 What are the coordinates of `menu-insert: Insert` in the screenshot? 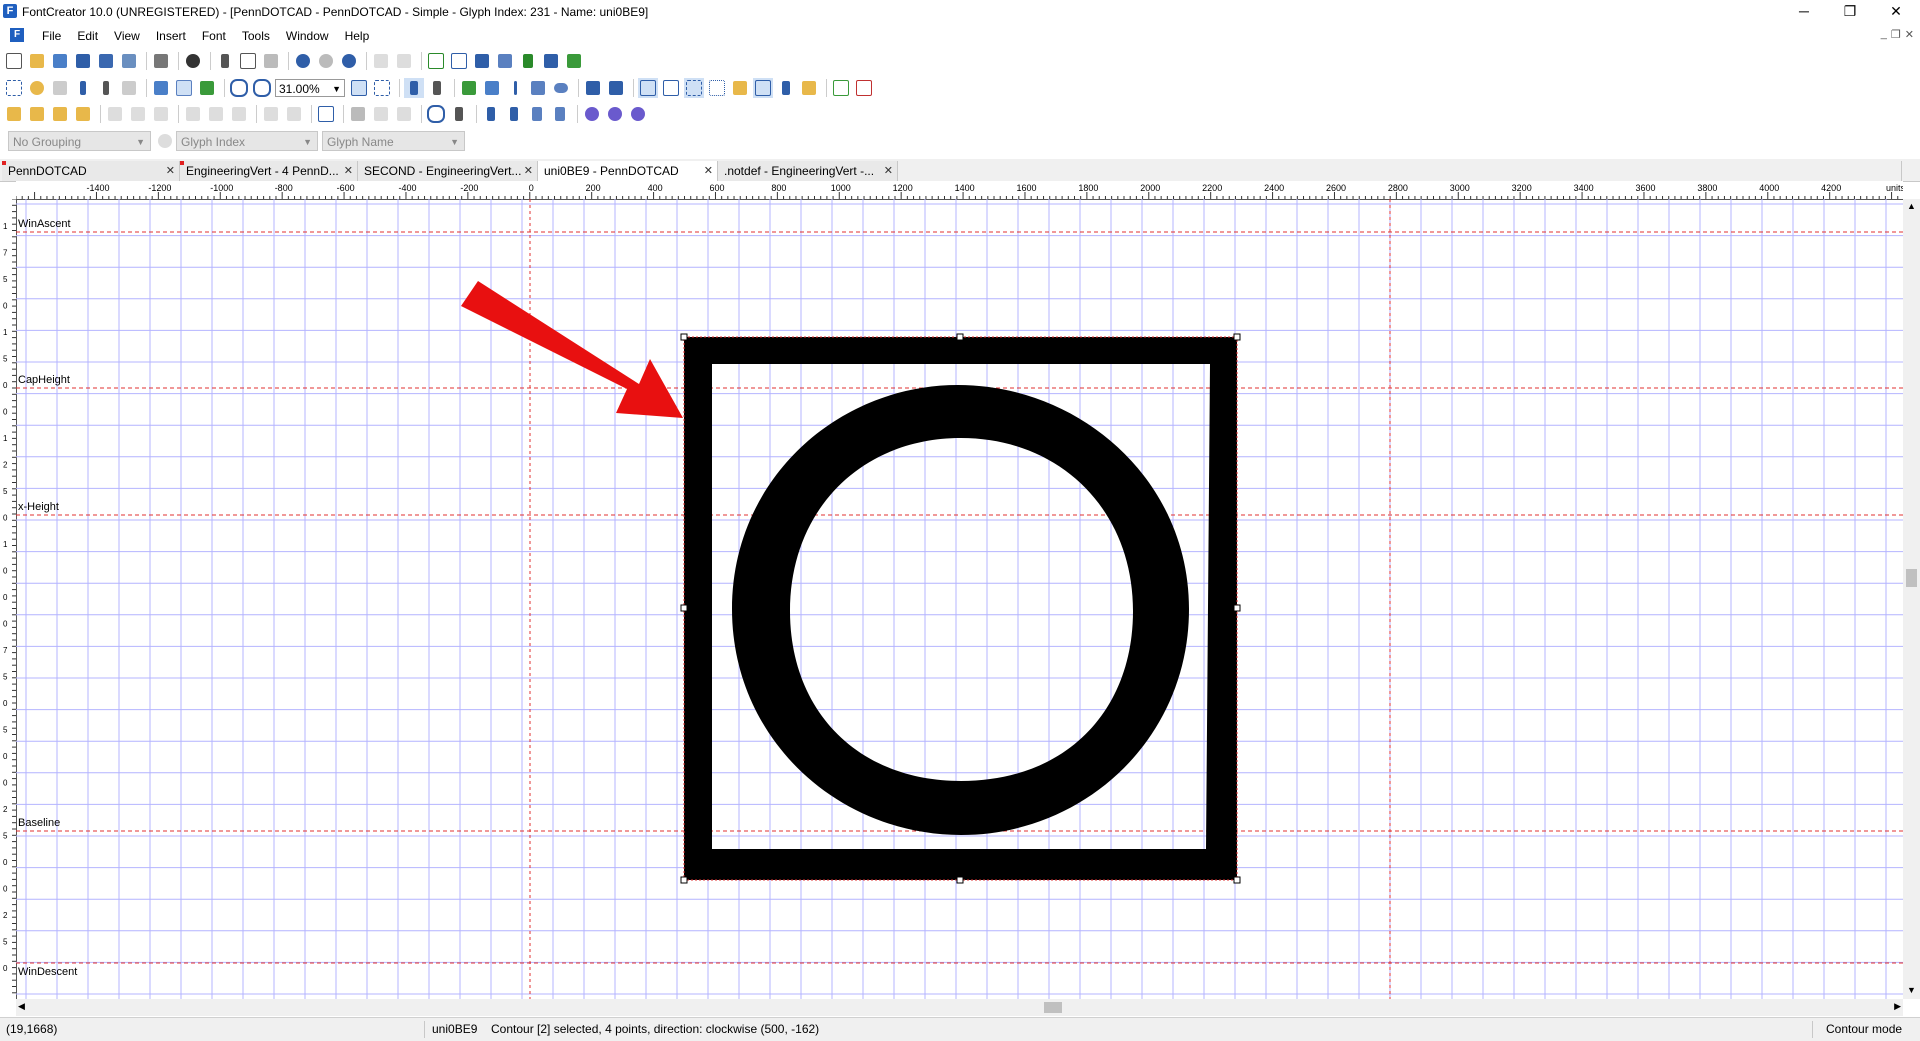 It's located at (171, 36).